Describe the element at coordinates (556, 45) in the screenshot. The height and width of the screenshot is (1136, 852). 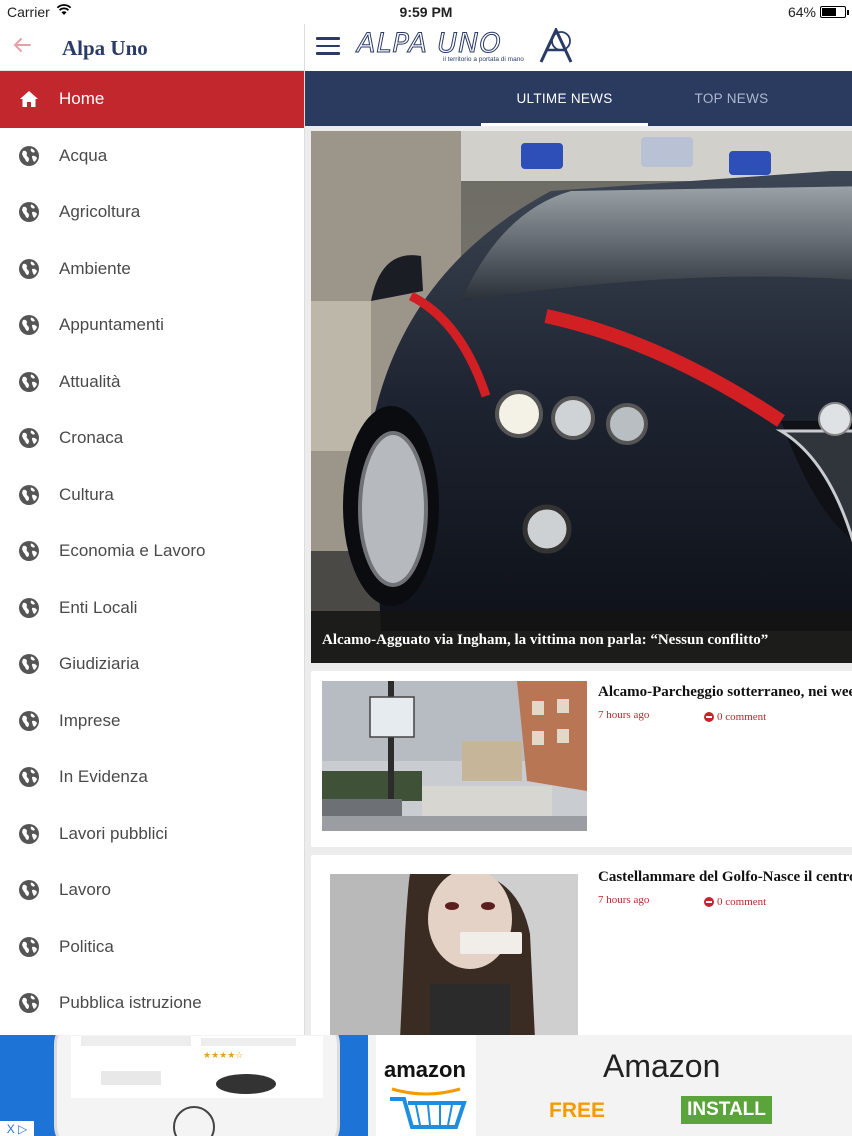
I see `logo-mark-icon` at that location.